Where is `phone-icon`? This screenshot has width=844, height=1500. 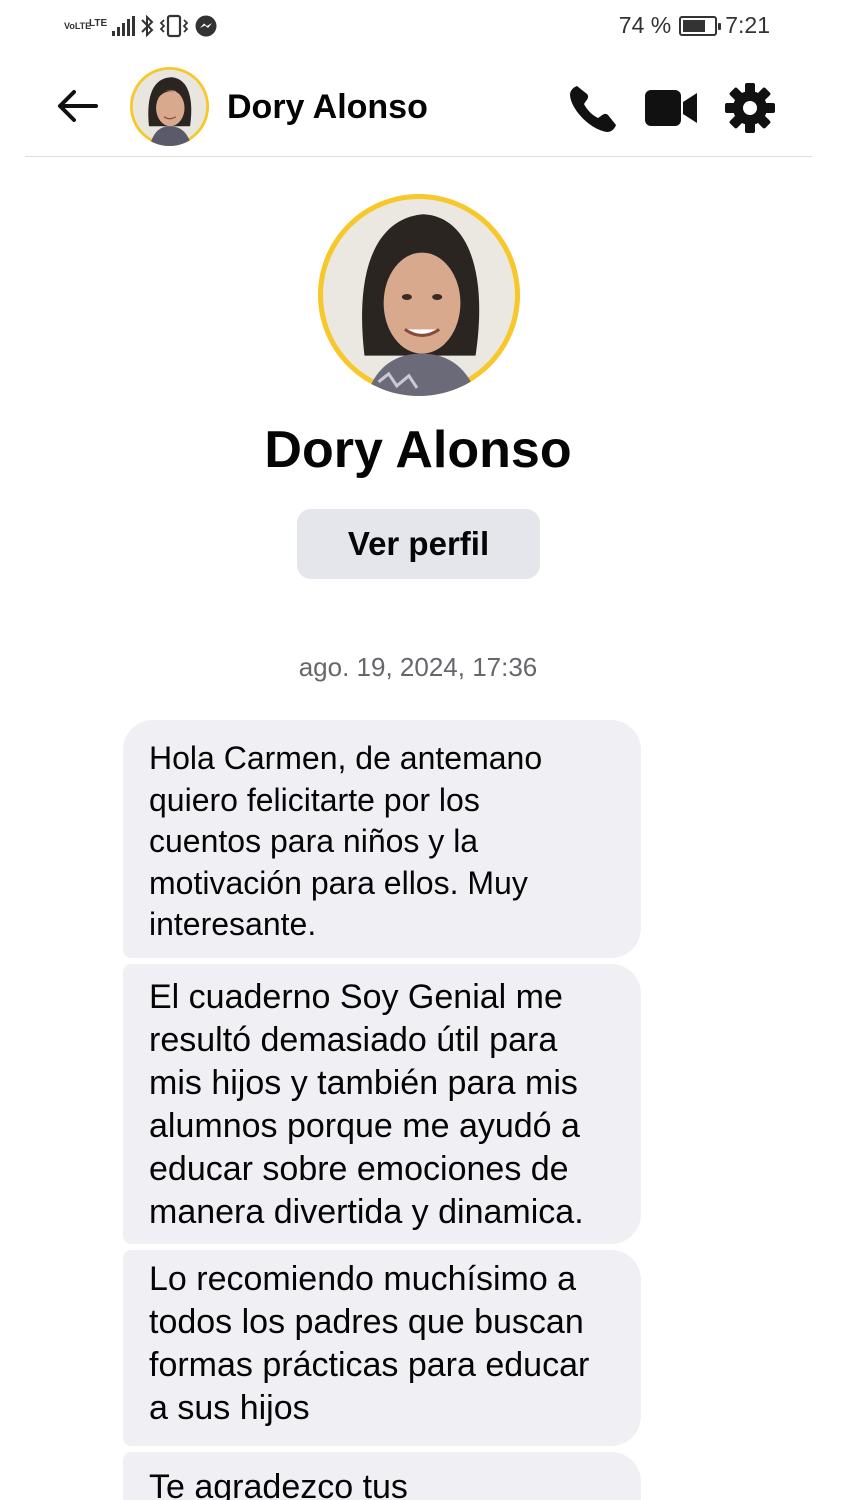
phone-icon is located at coordinates (593, 109).